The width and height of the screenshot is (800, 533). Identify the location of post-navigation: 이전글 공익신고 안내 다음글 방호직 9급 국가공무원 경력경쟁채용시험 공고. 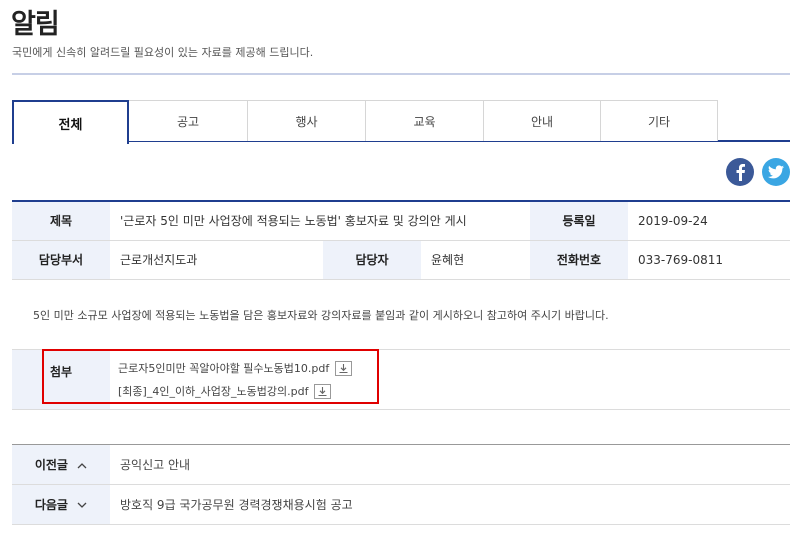
(401, 484).